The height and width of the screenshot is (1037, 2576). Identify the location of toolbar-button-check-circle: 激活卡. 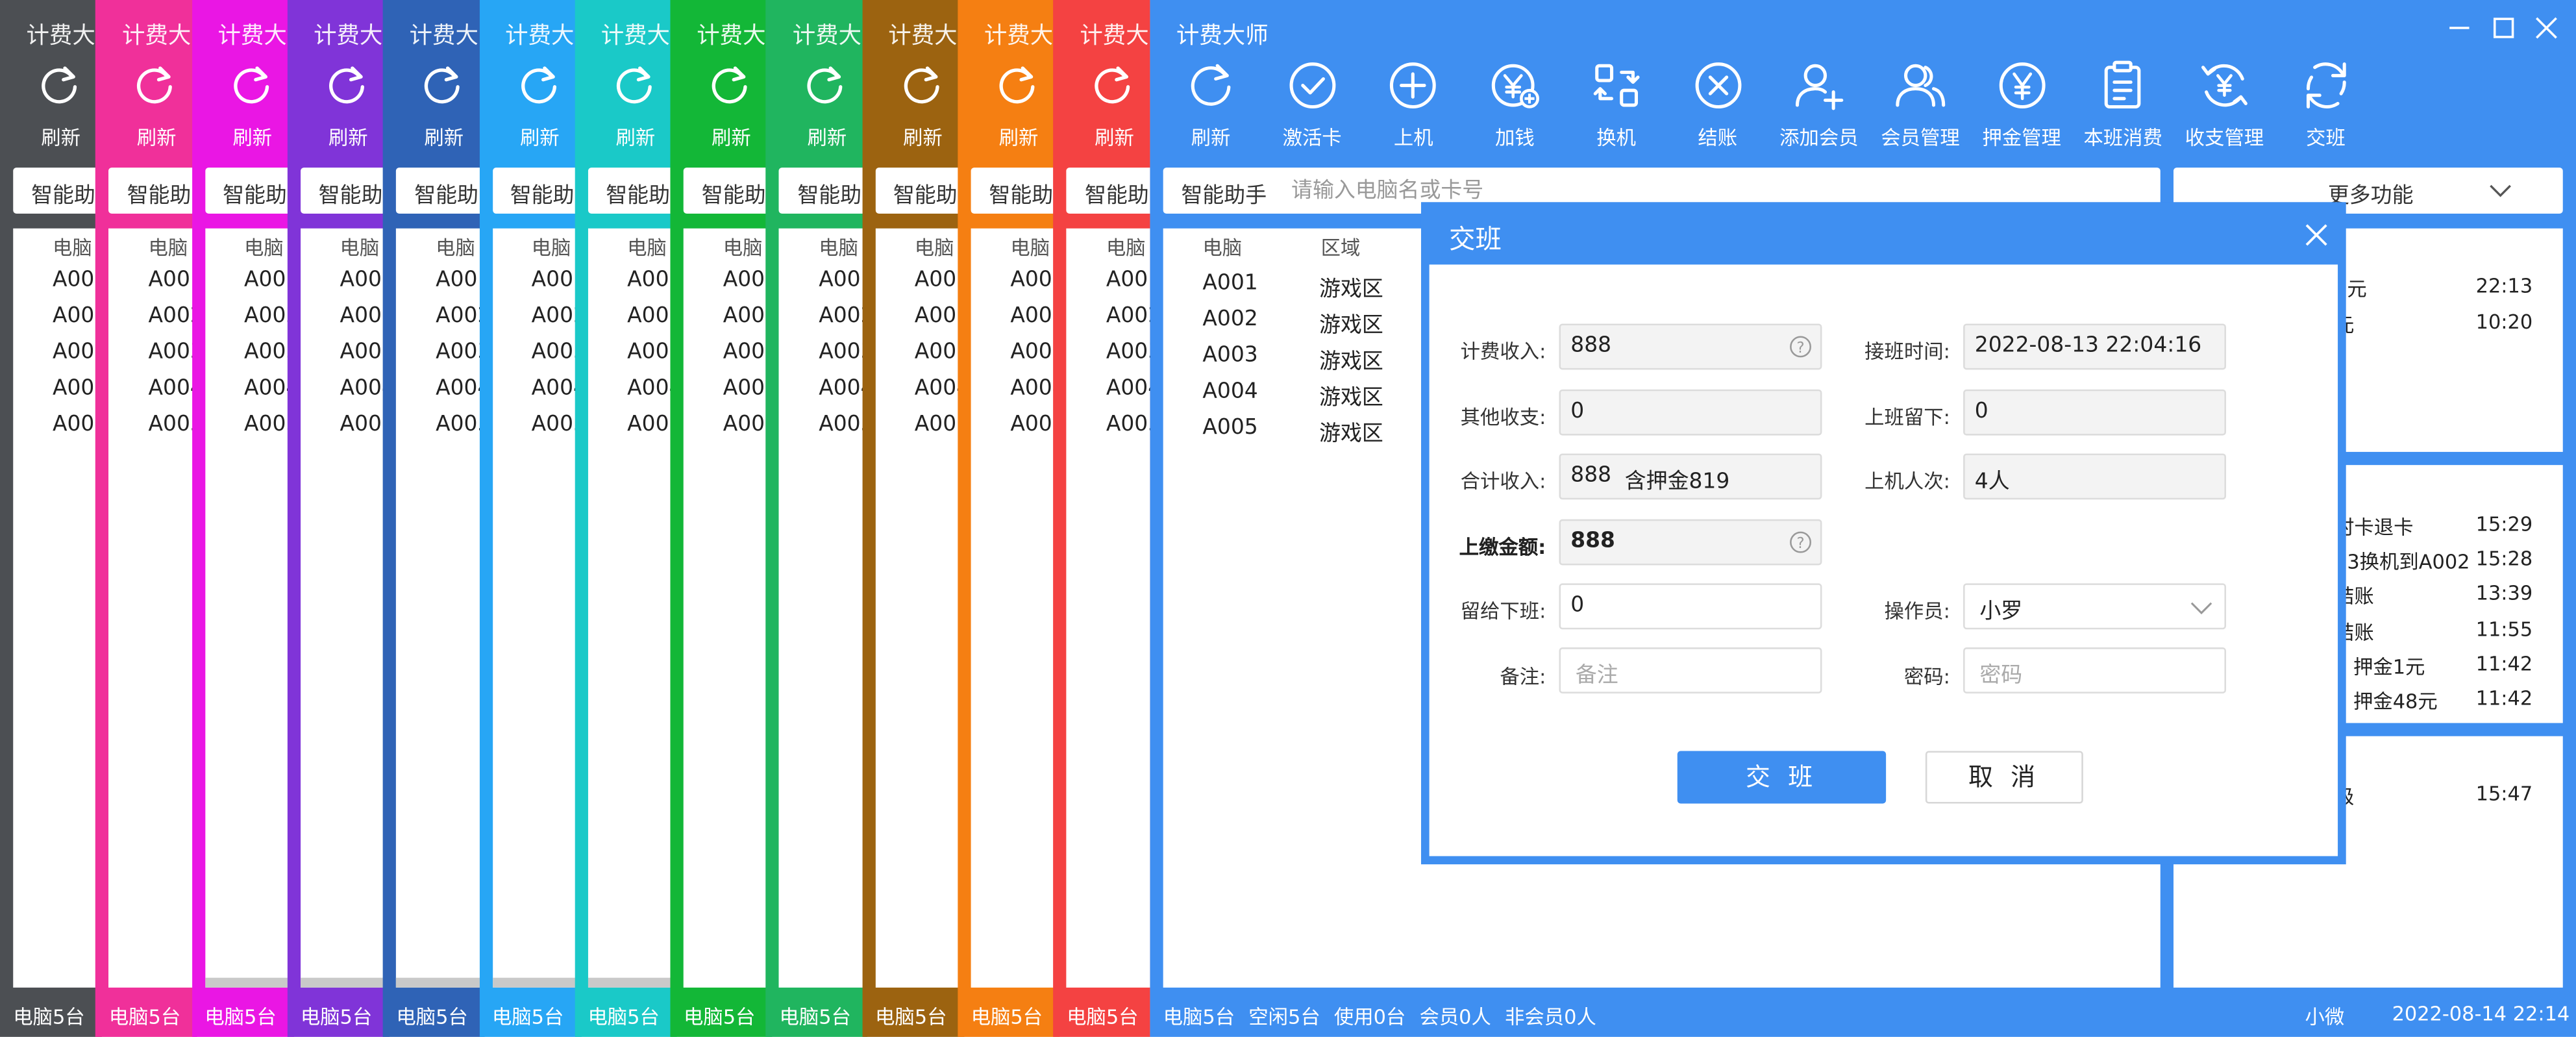
(1312, 105).